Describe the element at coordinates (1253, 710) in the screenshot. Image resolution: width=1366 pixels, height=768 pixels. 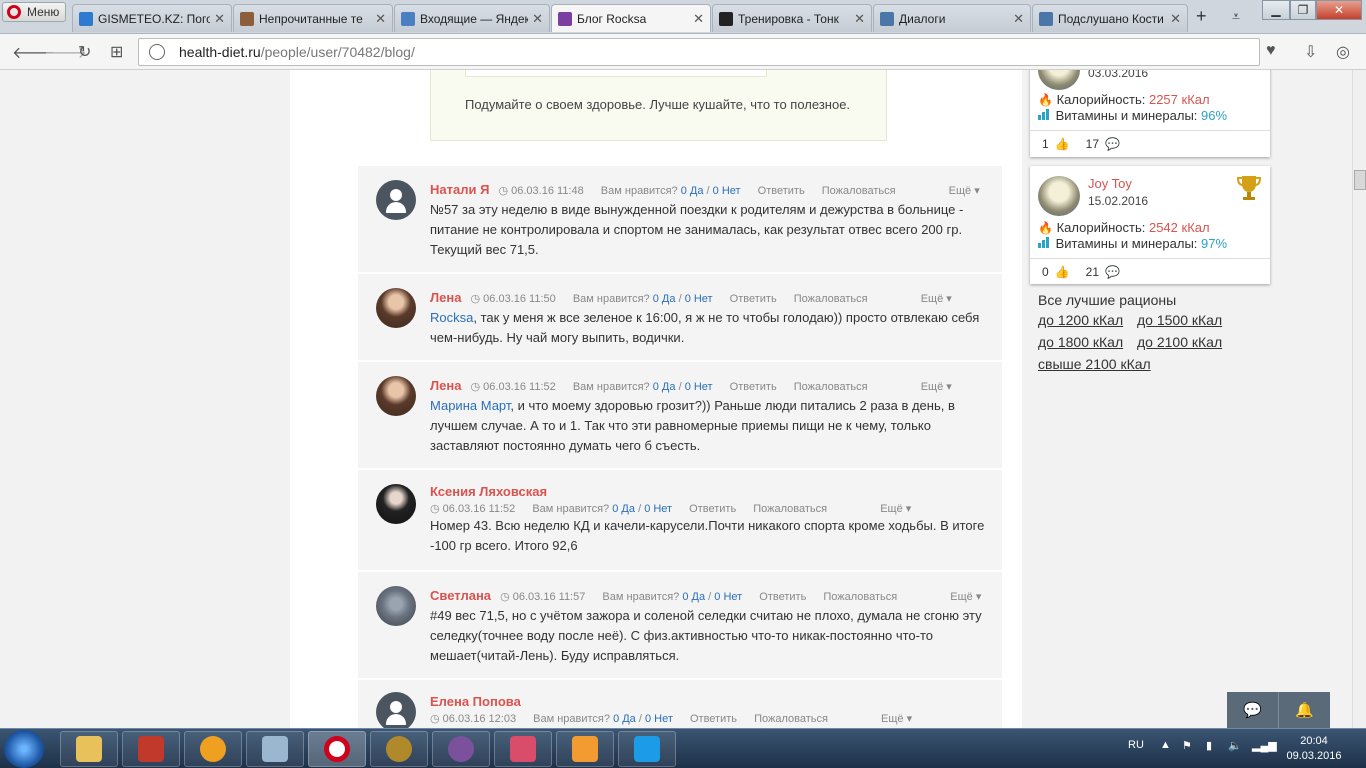
I see `chat-icon: 💬` at that location.